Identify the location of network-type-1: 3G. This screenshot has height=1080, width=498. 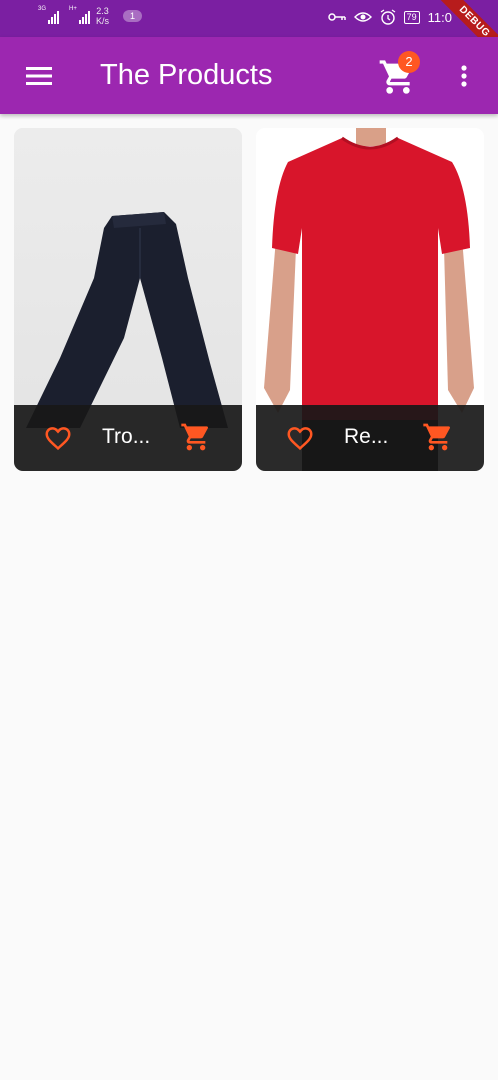
(42, 9).